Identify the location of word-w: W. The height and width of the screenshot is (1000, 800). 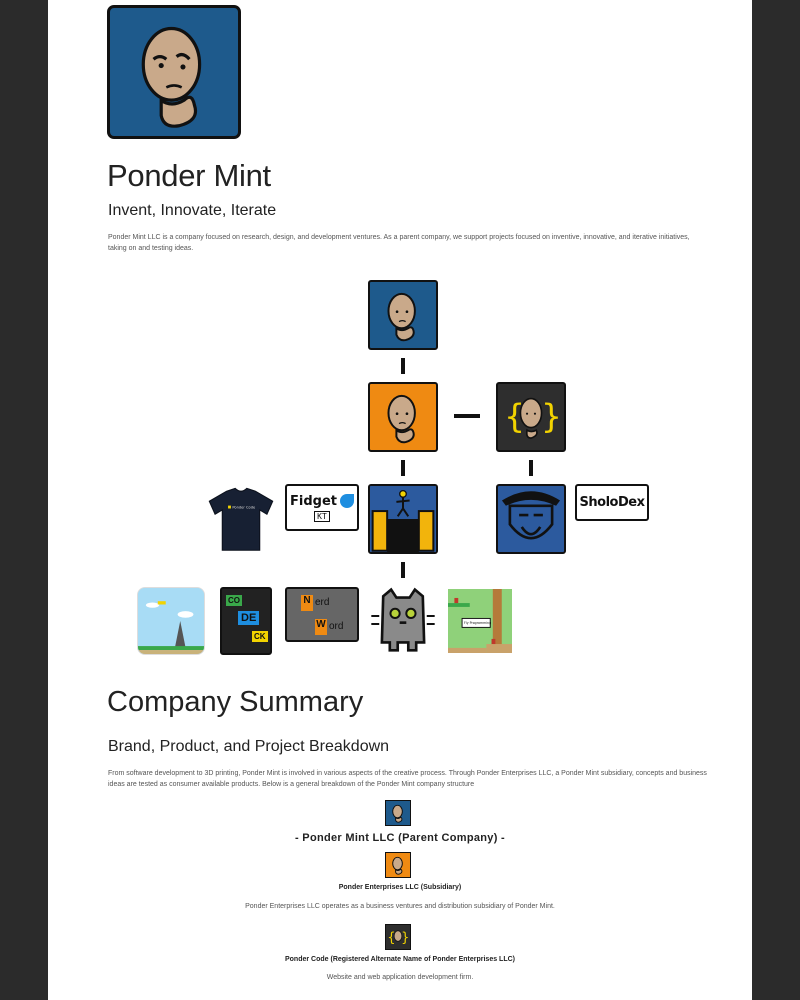
(321, 627).